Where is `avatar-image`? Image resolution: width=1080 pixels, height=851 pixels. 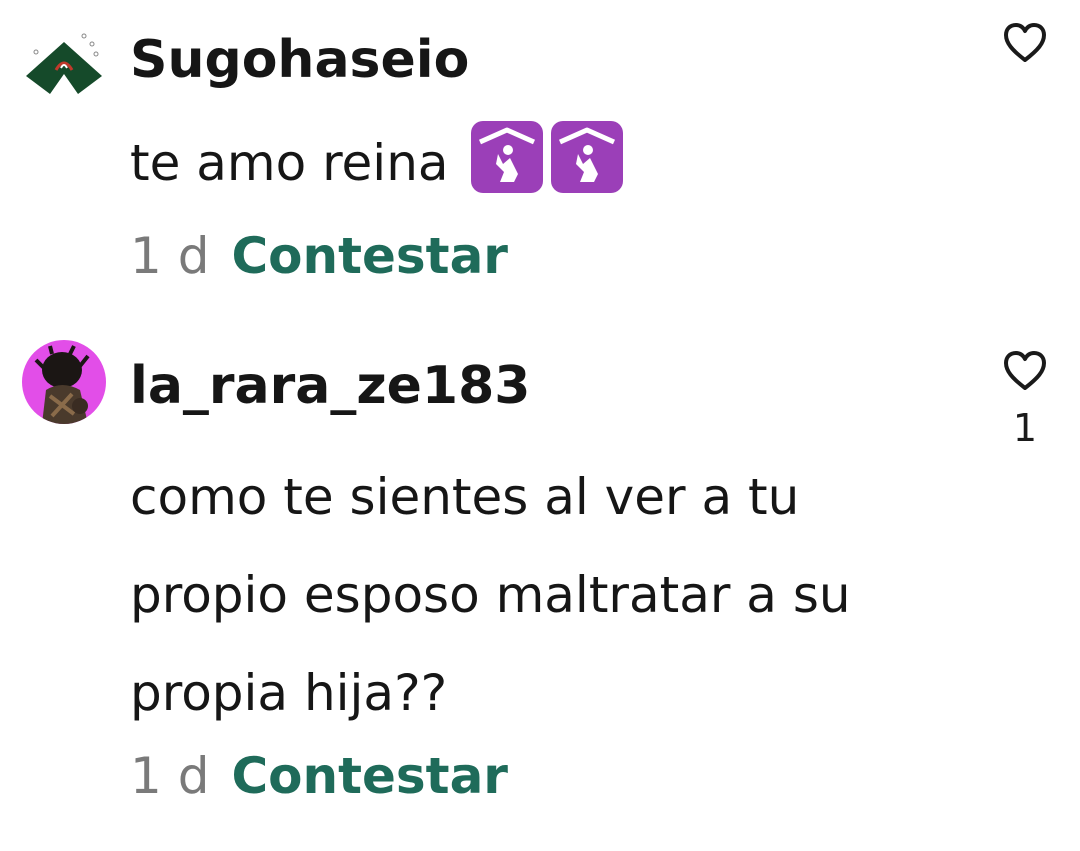
avatar-image is located at coordinates (64, 382).